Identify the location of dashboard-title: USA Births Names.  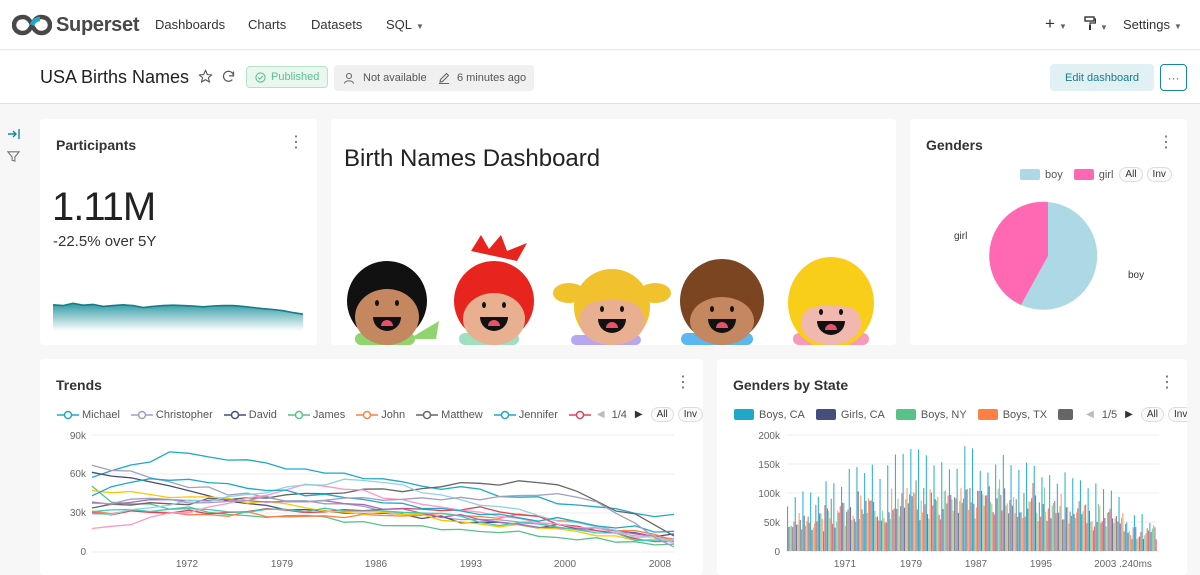
(114, 77).